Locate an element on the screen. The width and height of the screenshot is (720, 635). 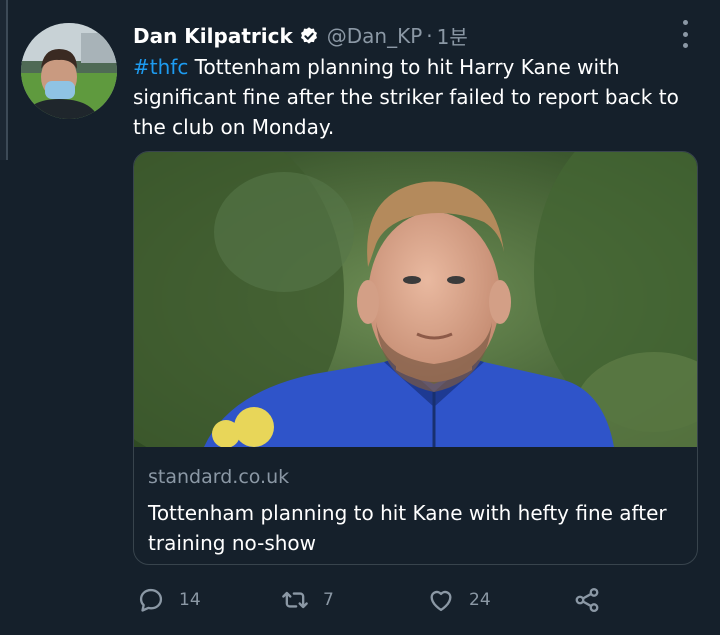
reply-icon is located at coordinates (151, 600).